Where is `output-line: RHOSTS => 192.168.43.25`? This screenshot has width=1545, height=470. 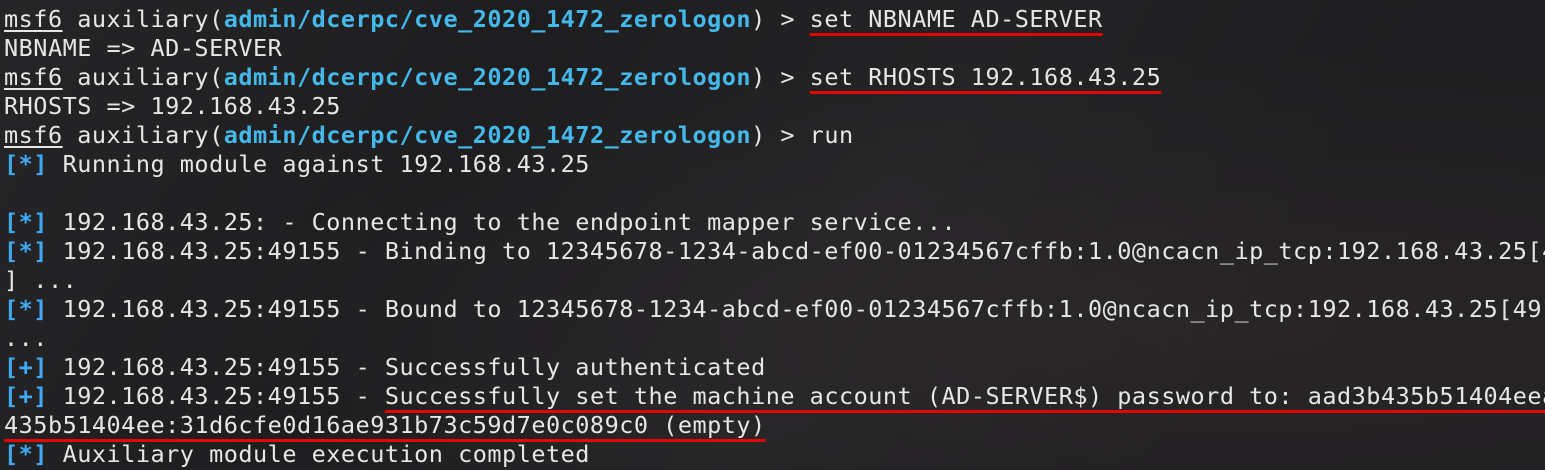
output-line: RHOSTS => 192.168.43.25 is located at coordinates (172, 106).